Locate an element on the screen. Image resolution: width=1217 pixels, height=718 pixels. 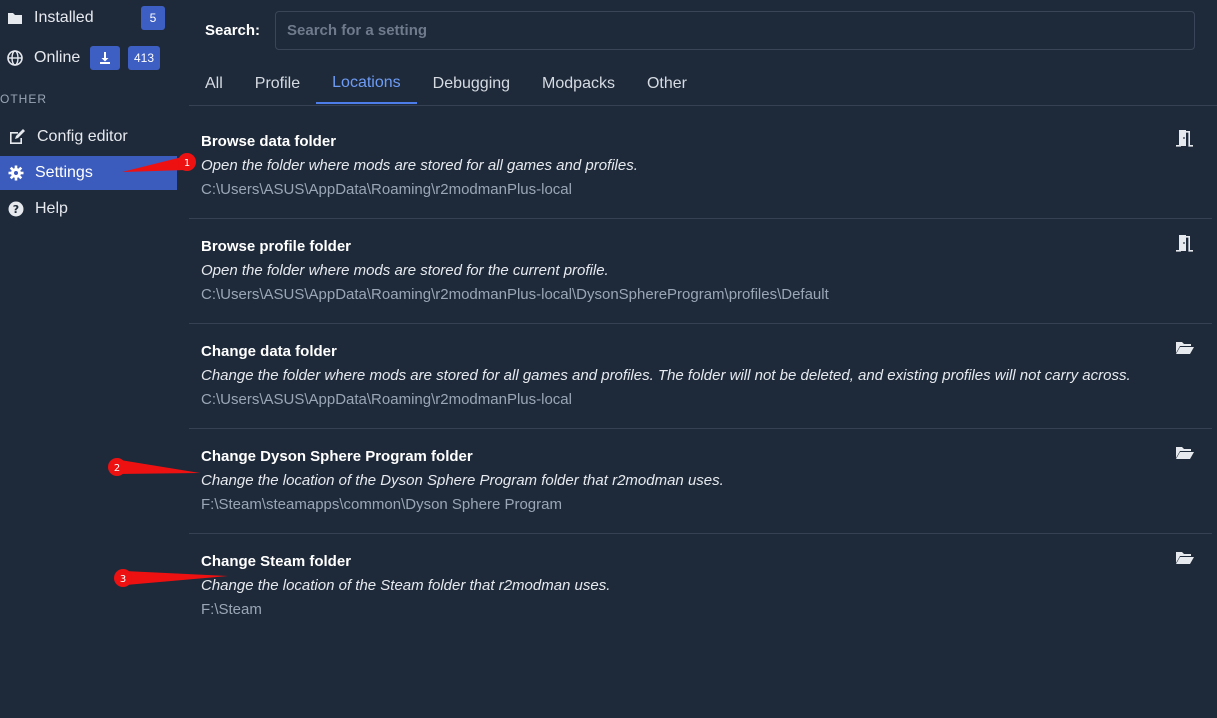
online-count-badge: 413 is located at coordinates (144, 58).